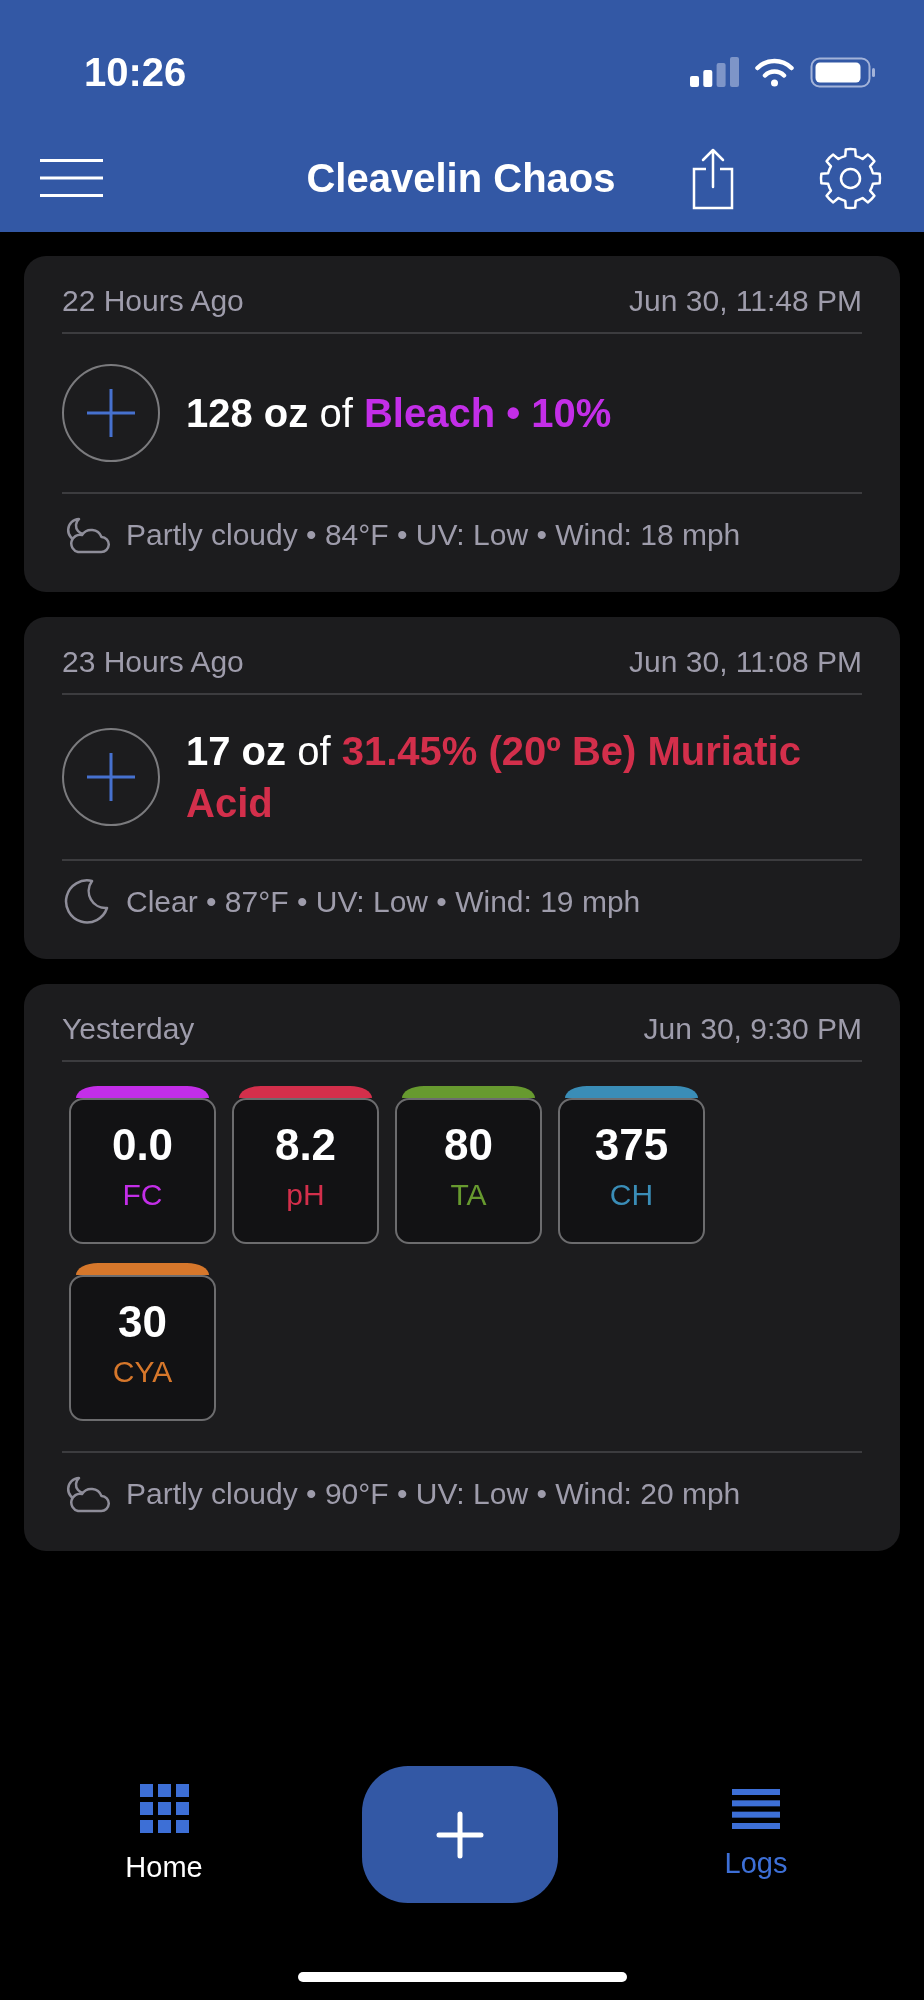  I want to click on wifi-icon, so click(774, 72).